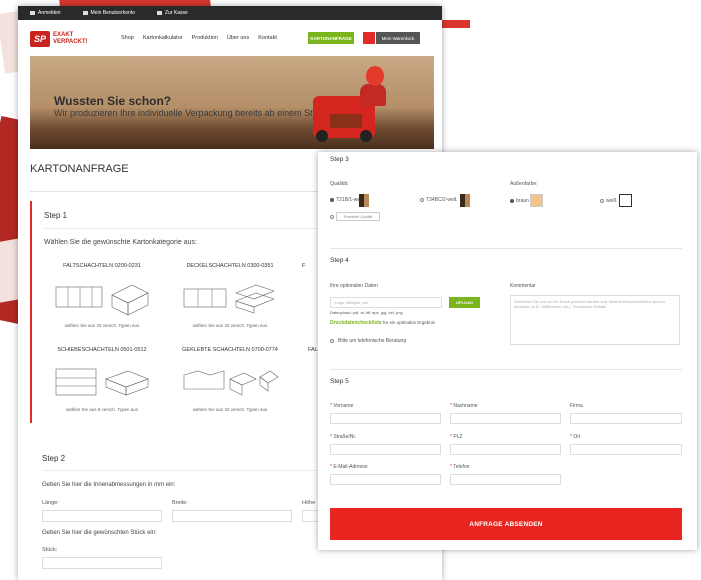  Describe the element at coordinates (238, 38) in the screenshot. I see `nav-ueber-uns: Über uns` at that location.